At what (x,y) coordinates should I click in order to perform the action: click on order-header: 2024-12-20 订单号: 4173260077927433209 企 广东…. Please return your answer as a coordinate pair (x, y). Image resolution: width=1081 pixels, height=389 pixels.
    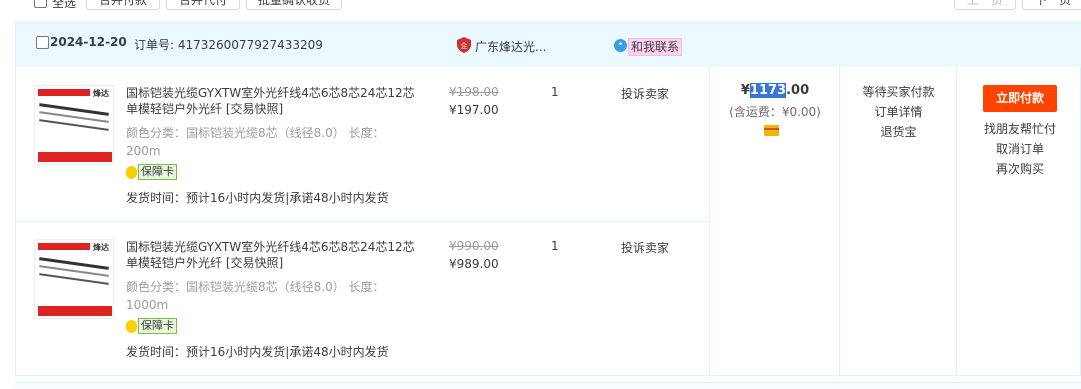
    Looking at the image, I should click on (548, 45).